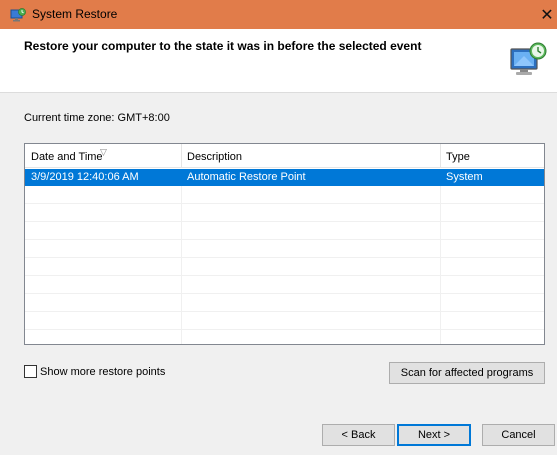  What do you see at coordinates (492, 156) in the screenshot?
I see `column-header-type: Type` at bounding box center [492, 156].